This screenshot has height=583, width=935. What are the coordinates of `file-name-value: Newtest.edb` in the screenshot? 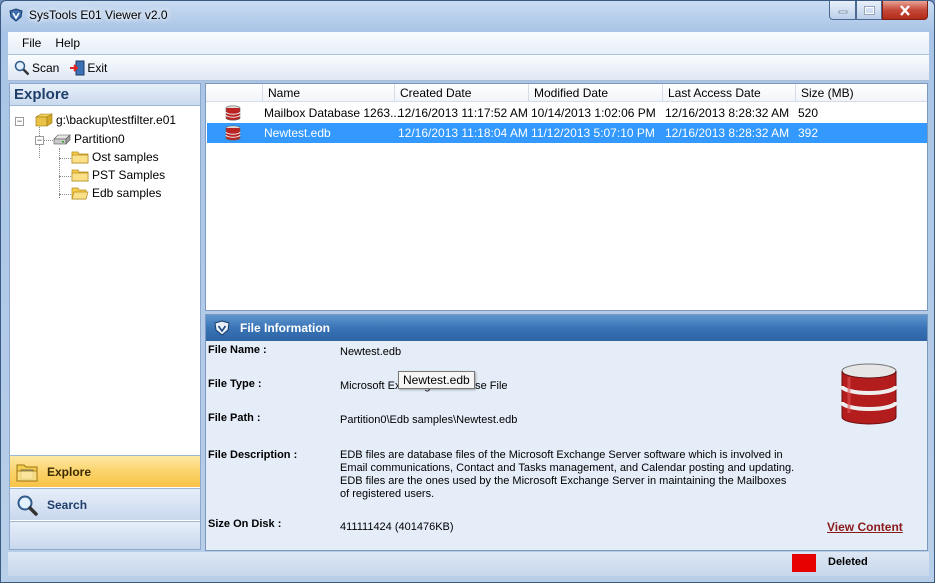 It's located at (371, 352).